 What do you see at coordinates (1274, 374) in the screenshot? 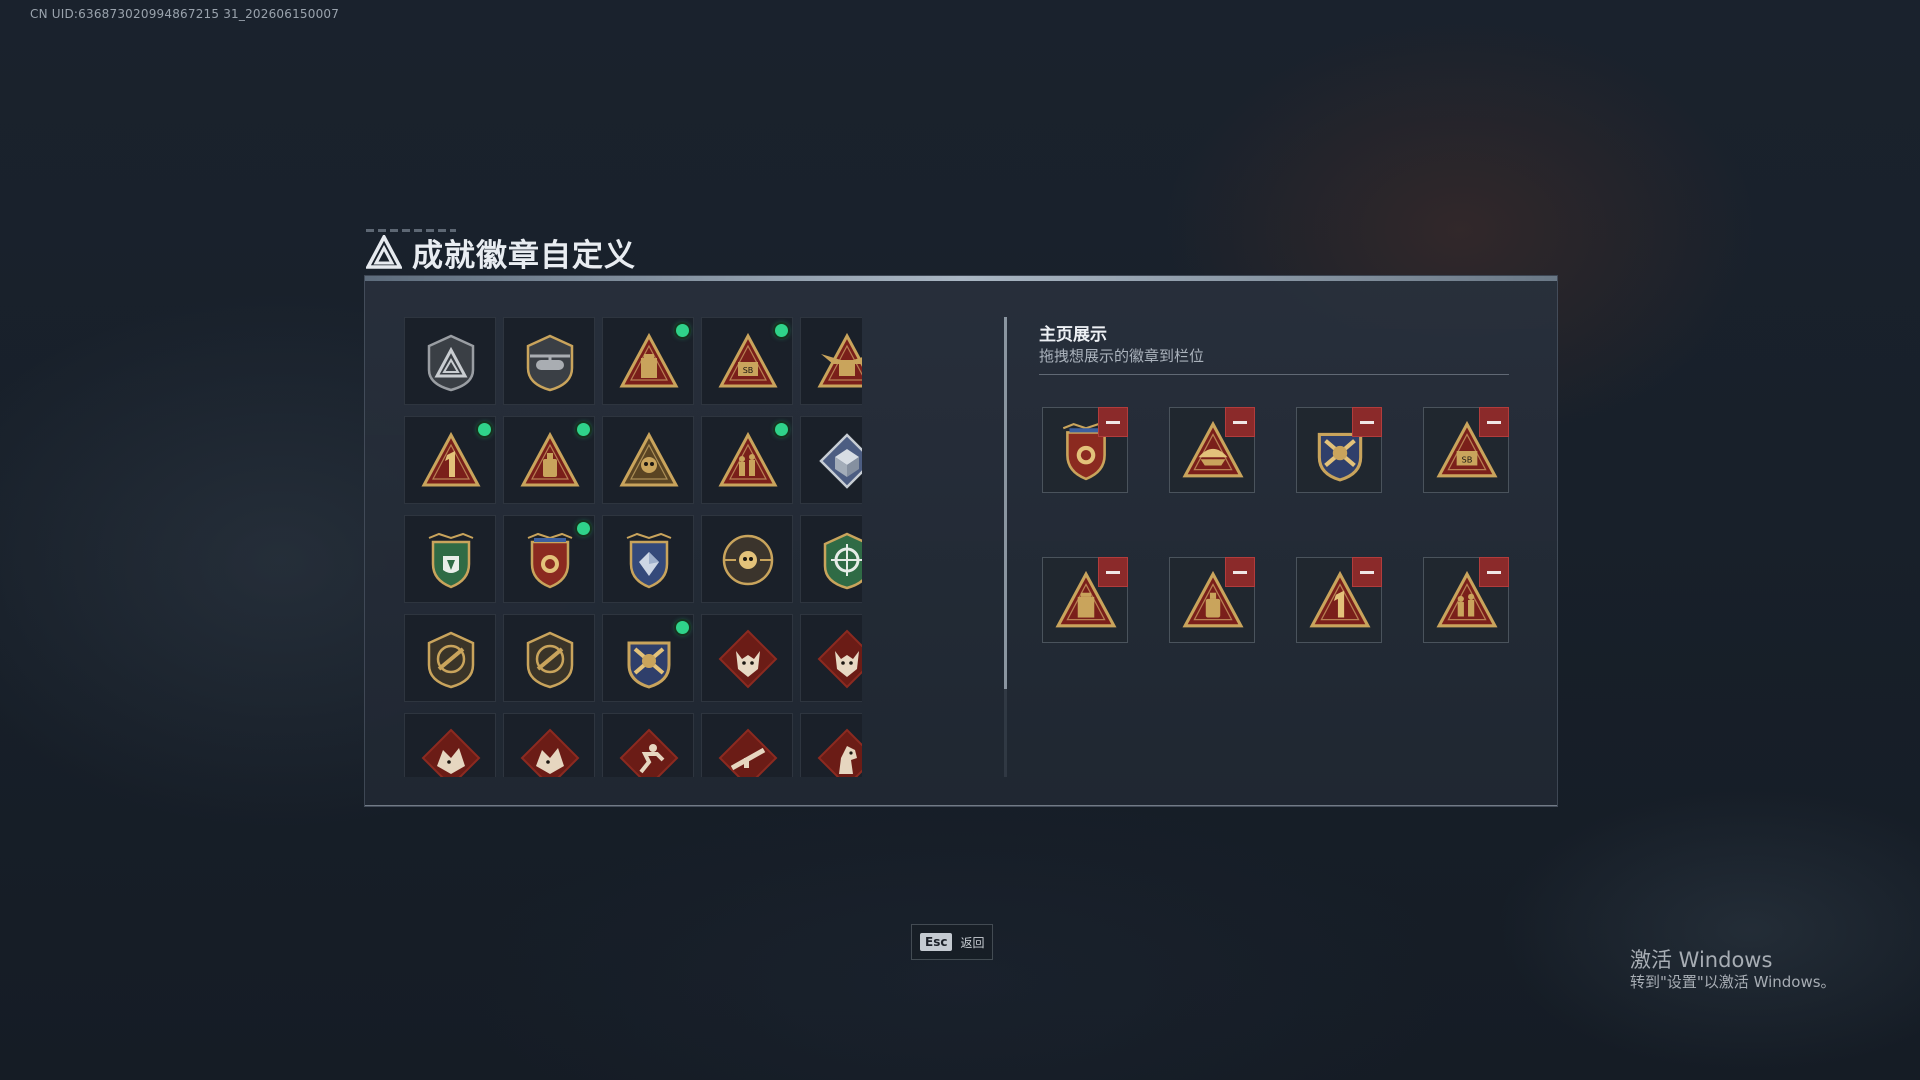
I see `showcase-divider` at bounding box center [1274, 374].